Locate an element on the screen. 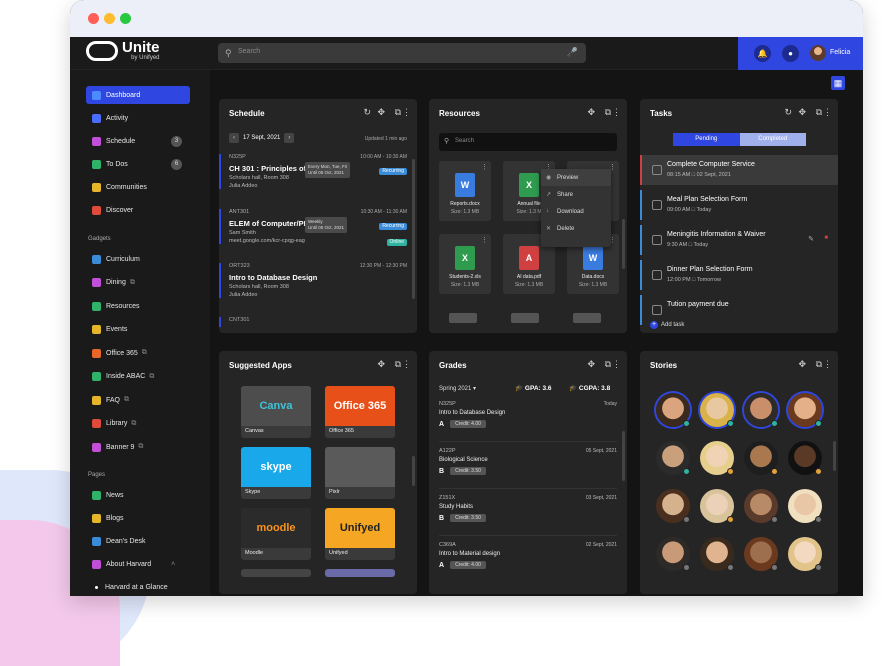 This screenshot has height=666, width=882. sidebar-item-about-harvard: About Harvard ˄ is located at coordinates (138, 564).